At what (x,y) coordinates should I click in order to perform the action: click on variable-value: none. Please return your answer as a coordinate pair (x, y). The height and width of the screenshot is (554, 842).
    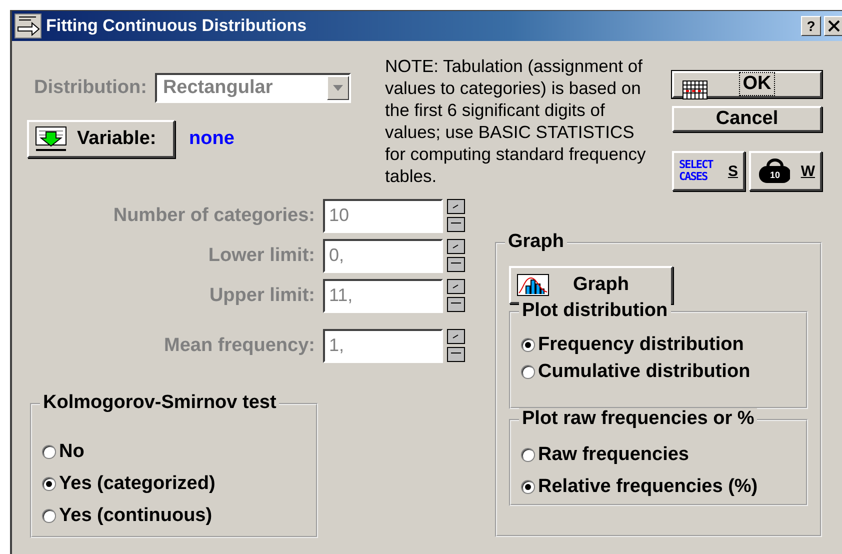
    Looking at the image, I should click on (211, 139).